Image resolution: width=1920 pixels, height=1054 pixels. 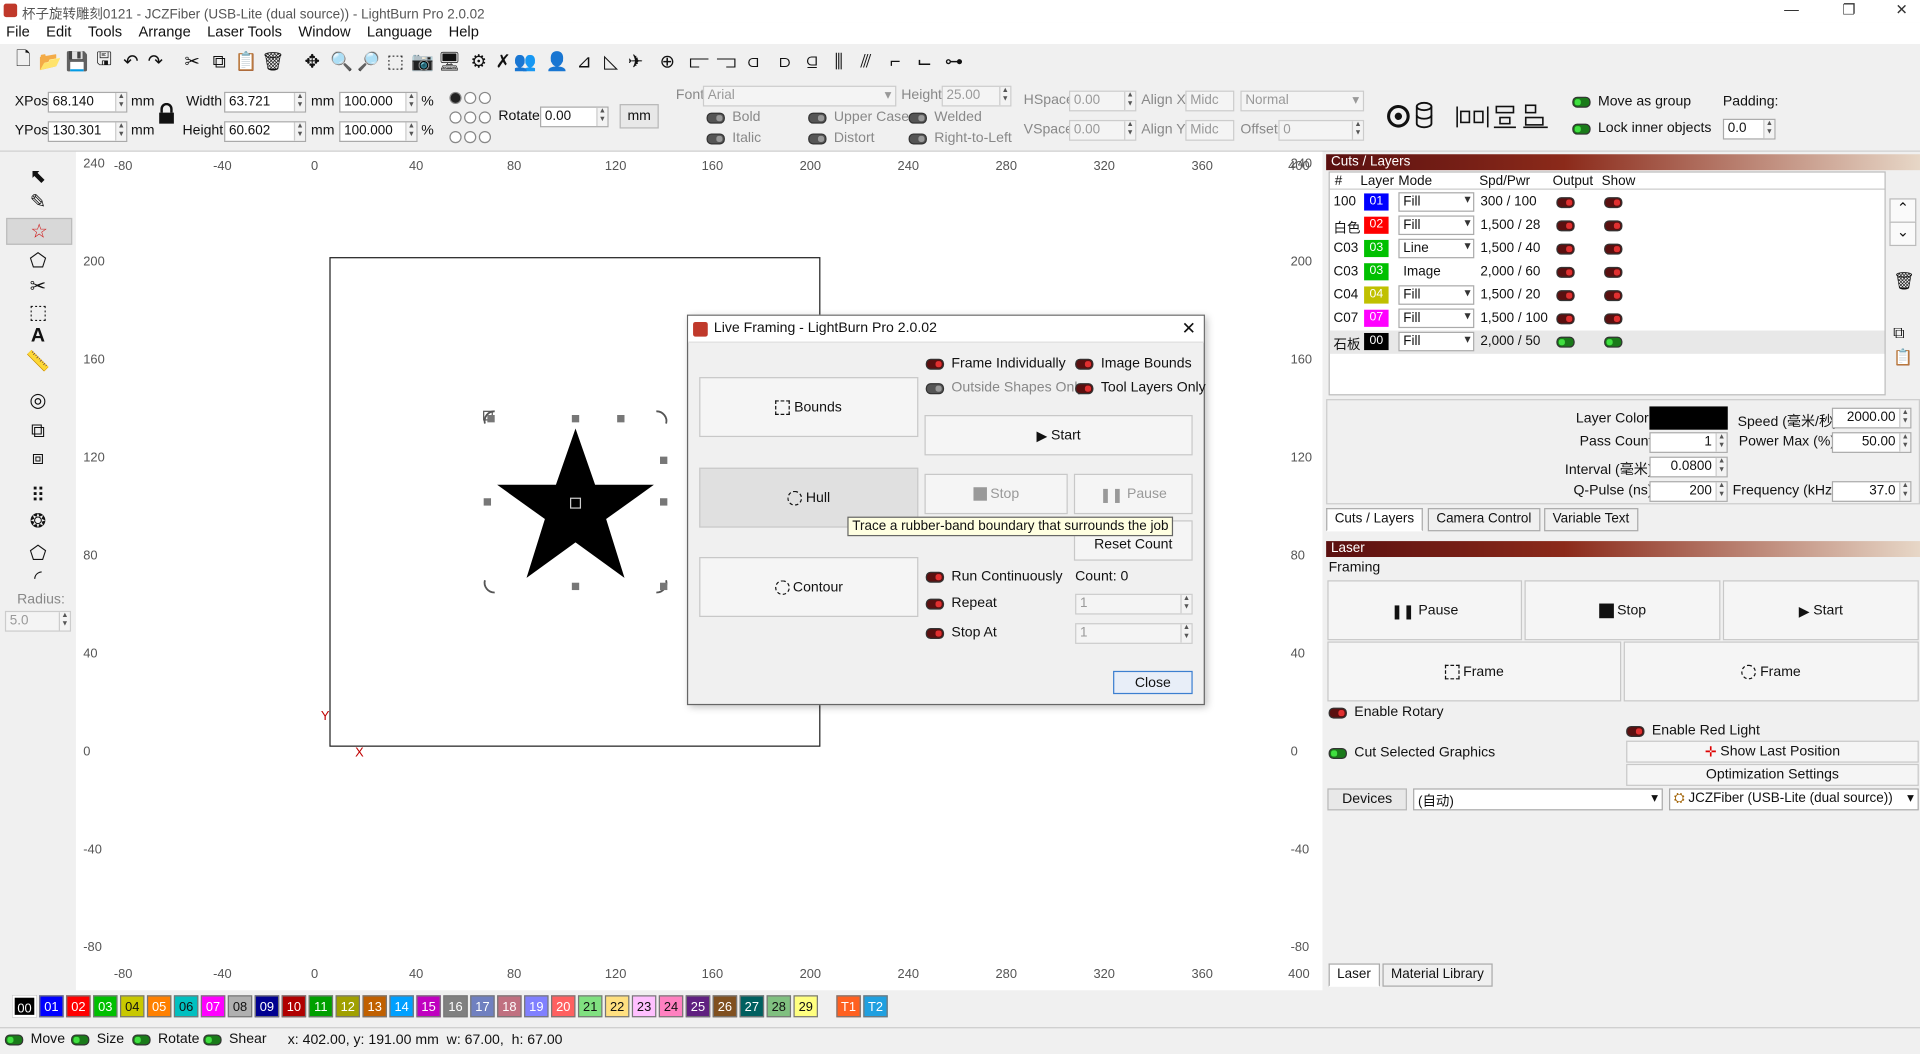 I want to click on repeat-input: 1 ▲ ▼, so click(x=1134, y=604).